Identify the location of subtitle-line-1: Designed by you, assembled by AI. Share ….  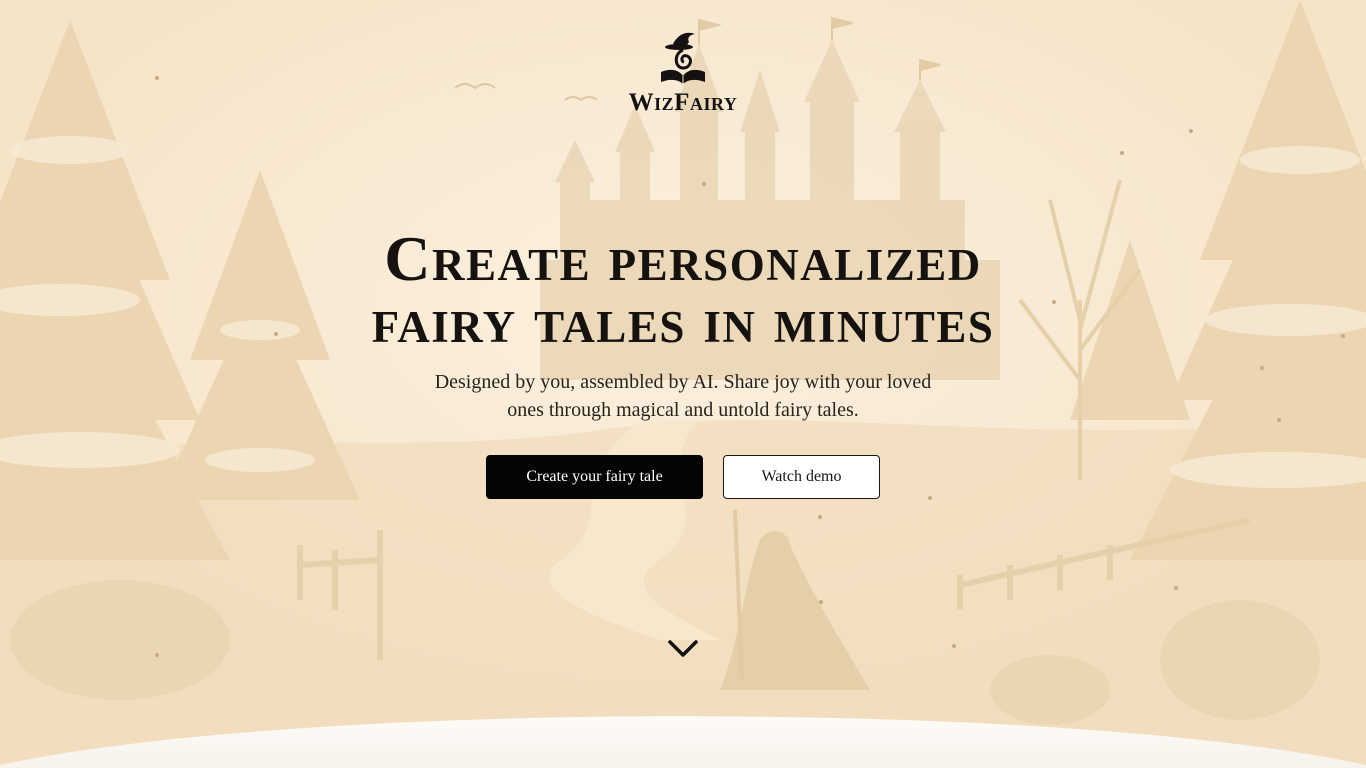
(683, 382).